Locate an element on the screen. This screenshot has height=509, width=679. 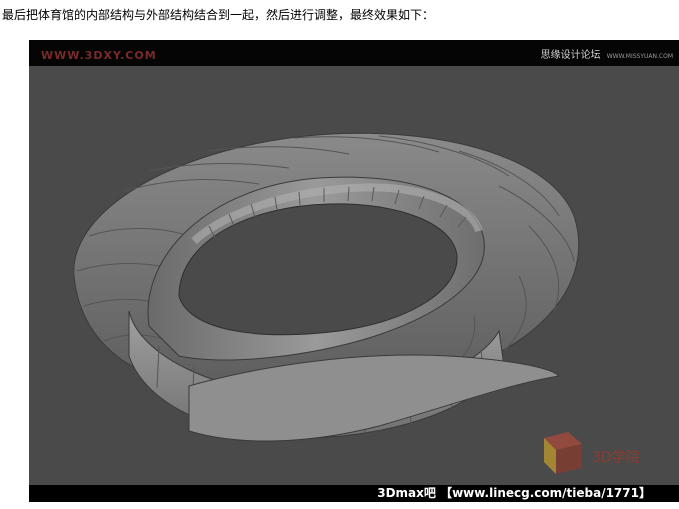
image-header-bar: WWW.3DXY.COM 思缘设计论坛 WWW.MISSYUAN.COM is located at coordinates (354, 53).